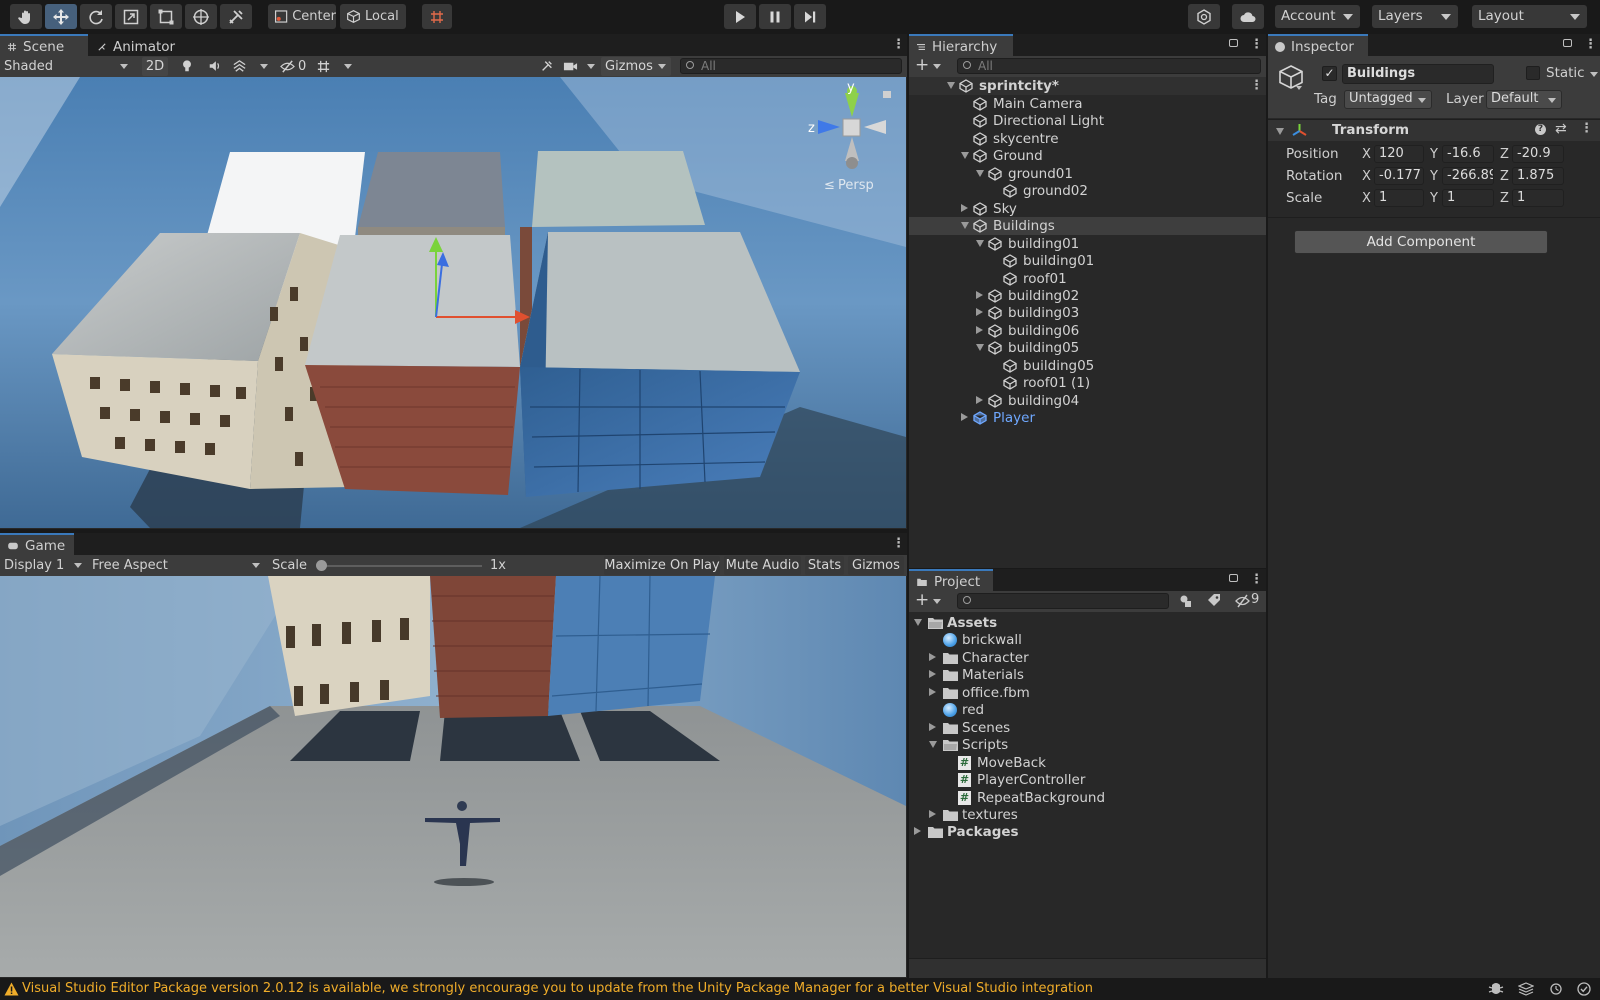 This screenshot has height=1000, width=1600. What do you see at coordinates (401, 566) in the screenshot?
I see `scale-slider` at bounding box center [401, 566].